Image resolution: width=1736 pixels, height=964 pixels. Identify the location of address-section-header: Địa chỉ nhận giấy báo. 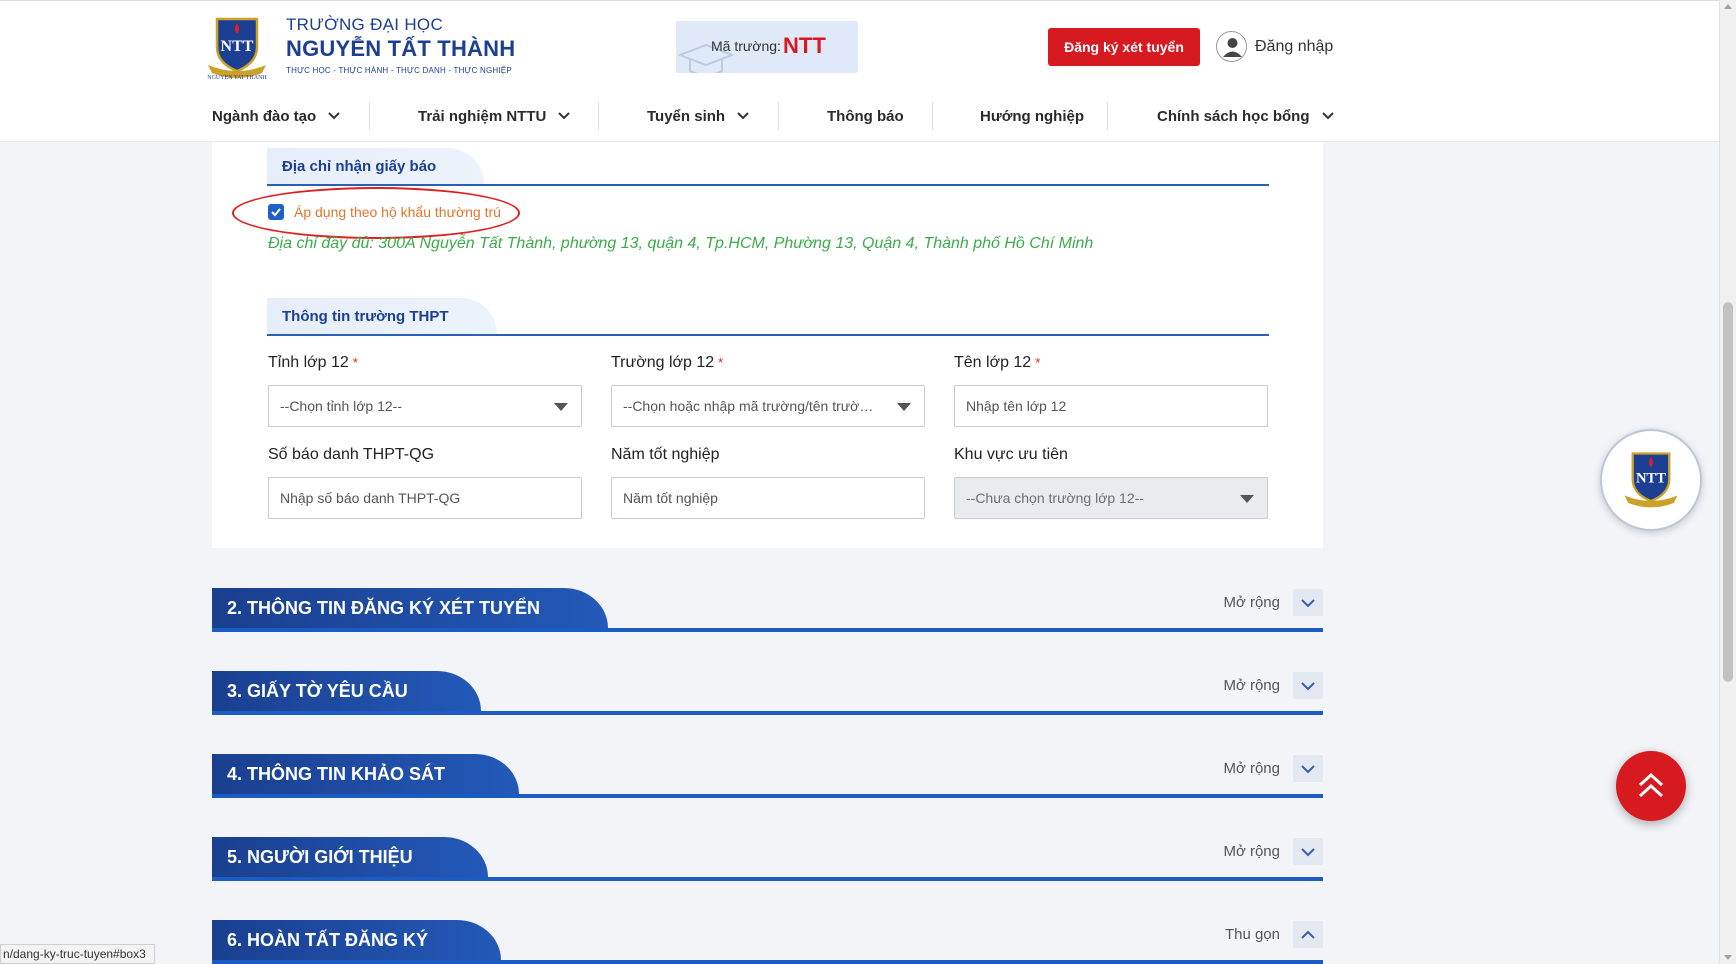
(768, 167).